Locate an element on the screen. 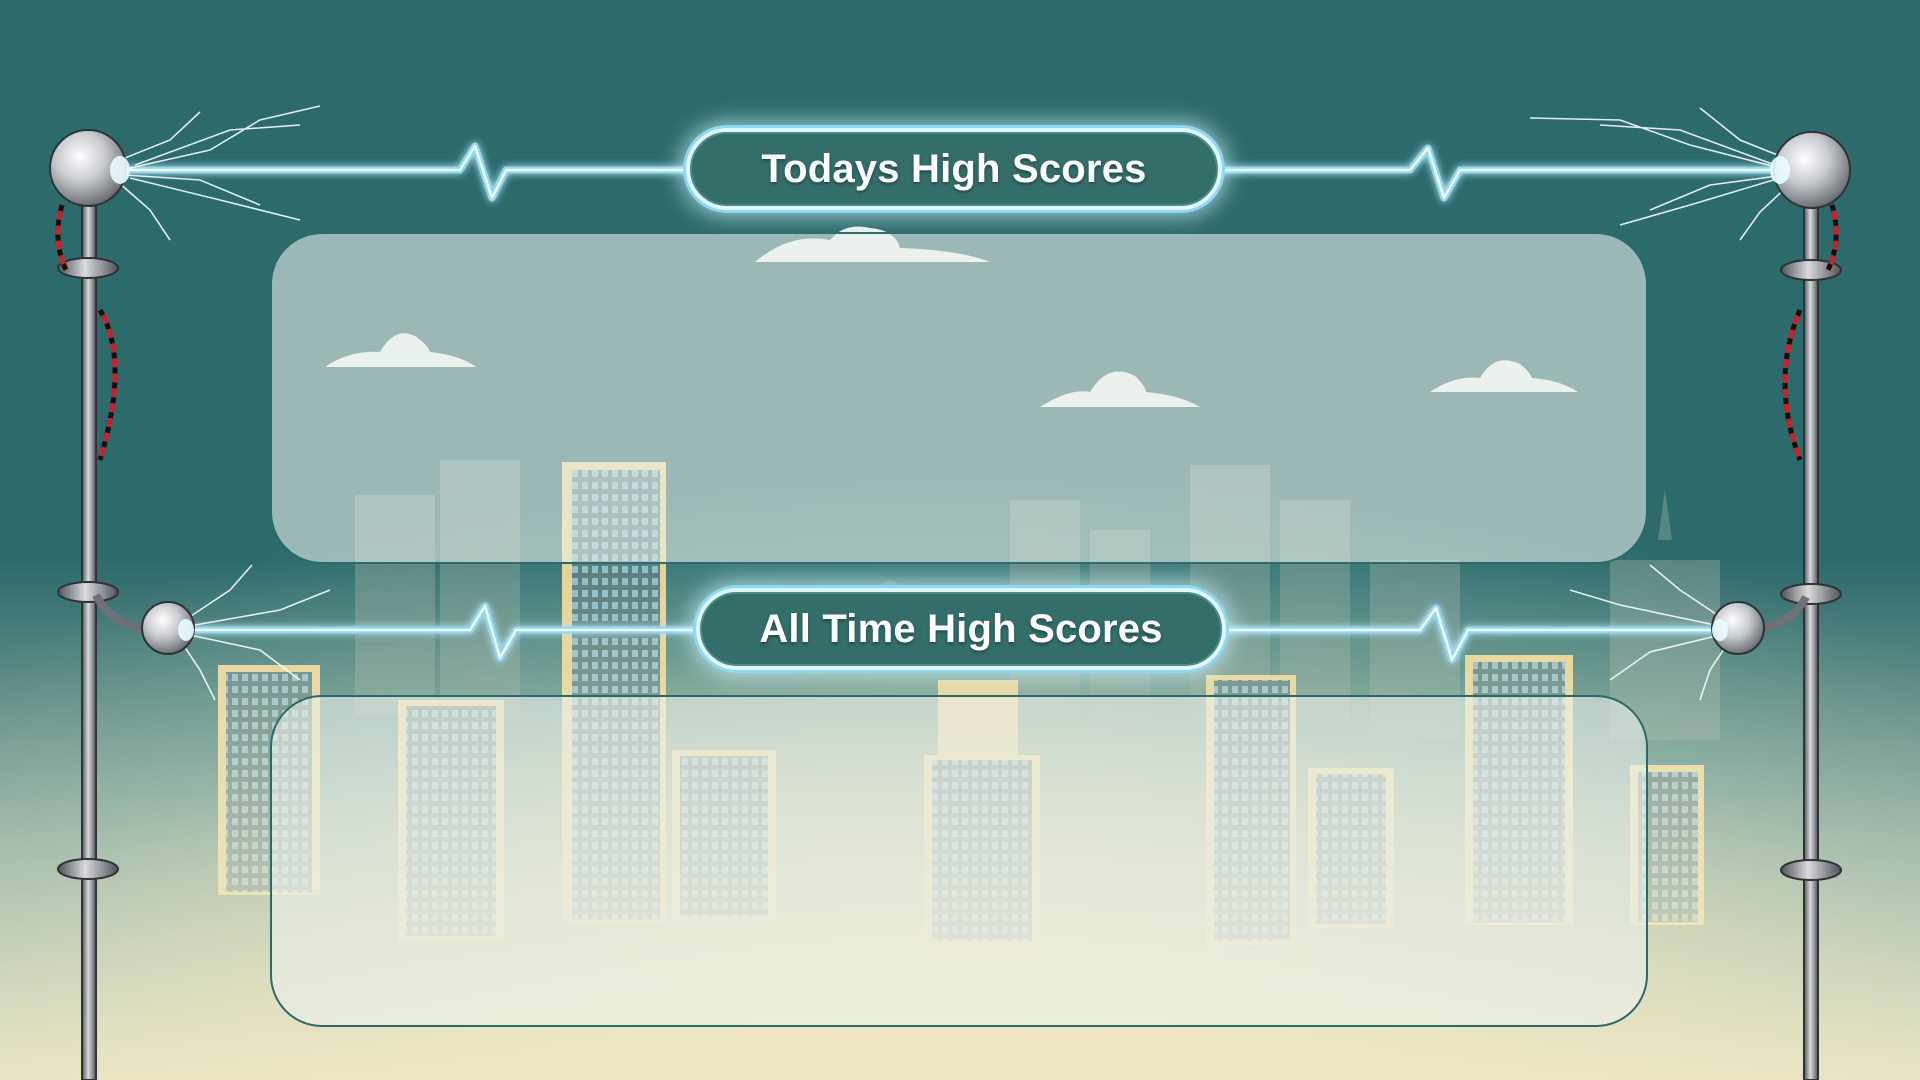 Image resolution: width=1920 pixels, height=1080 pixels. all-time-title-text: All Time High Scores is located at coordinates (961, 628).